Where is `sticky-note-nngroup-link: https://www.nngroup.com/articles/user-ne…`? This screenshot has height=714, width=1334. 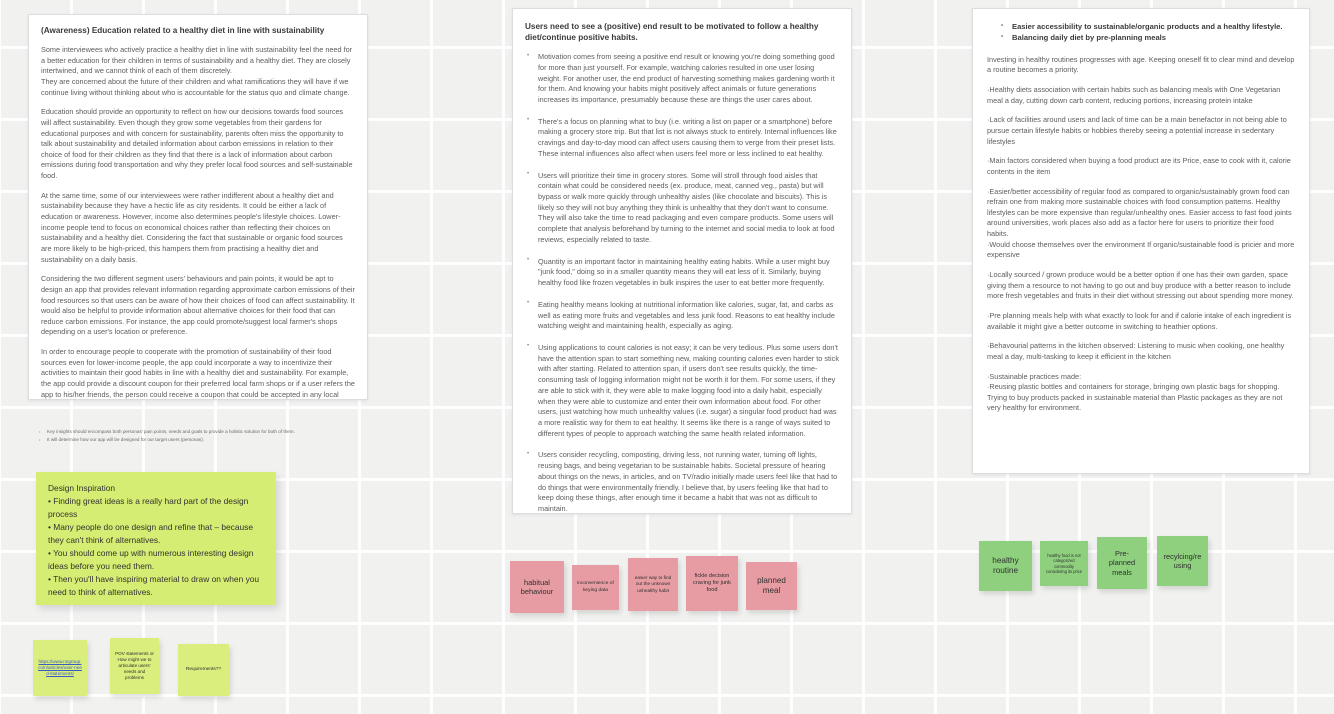
sticky-note-nngroup-link: https://www.nngroup.com/articles/user-ne… is located at coordinates (60, 668).